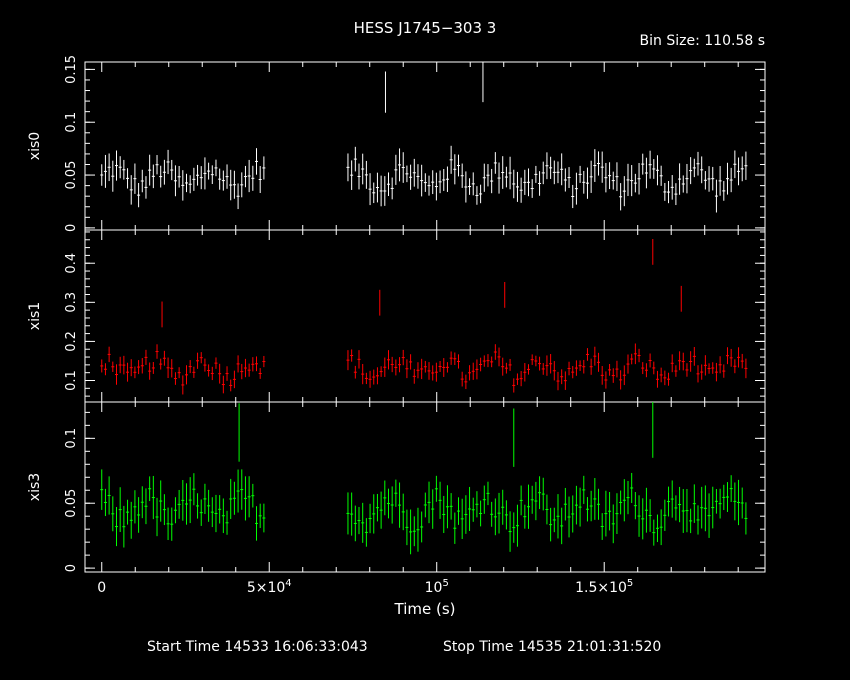  Describe the element at coordinates (71, 69) in the screenshot. I see `y-tick-label-xis0: 0.15` at that location.